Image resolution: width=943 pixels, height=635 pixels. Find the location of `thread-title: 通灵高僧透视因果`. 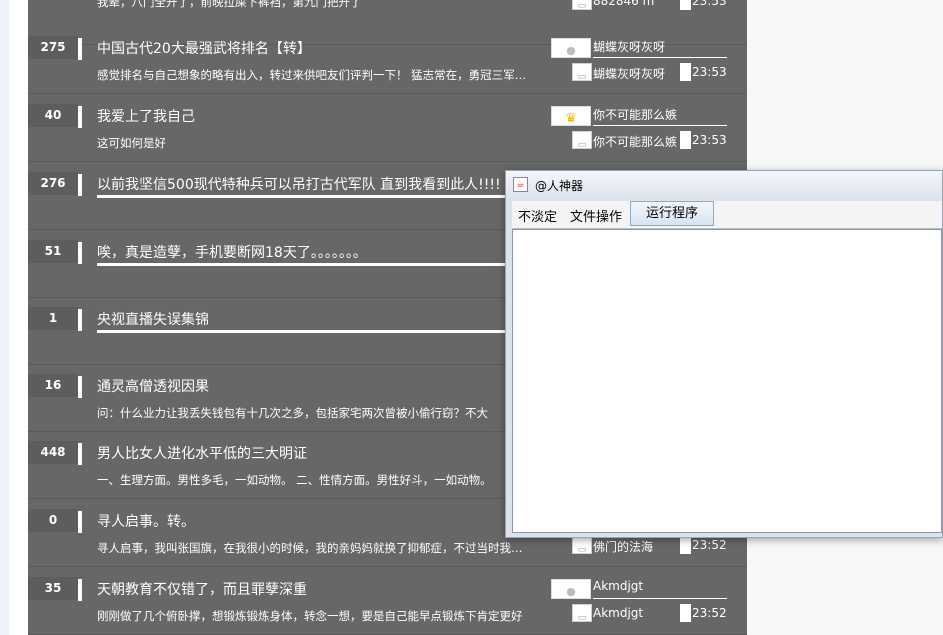

thread-title: 通灵高僧透视因果 is located at coordinates (153, 386).